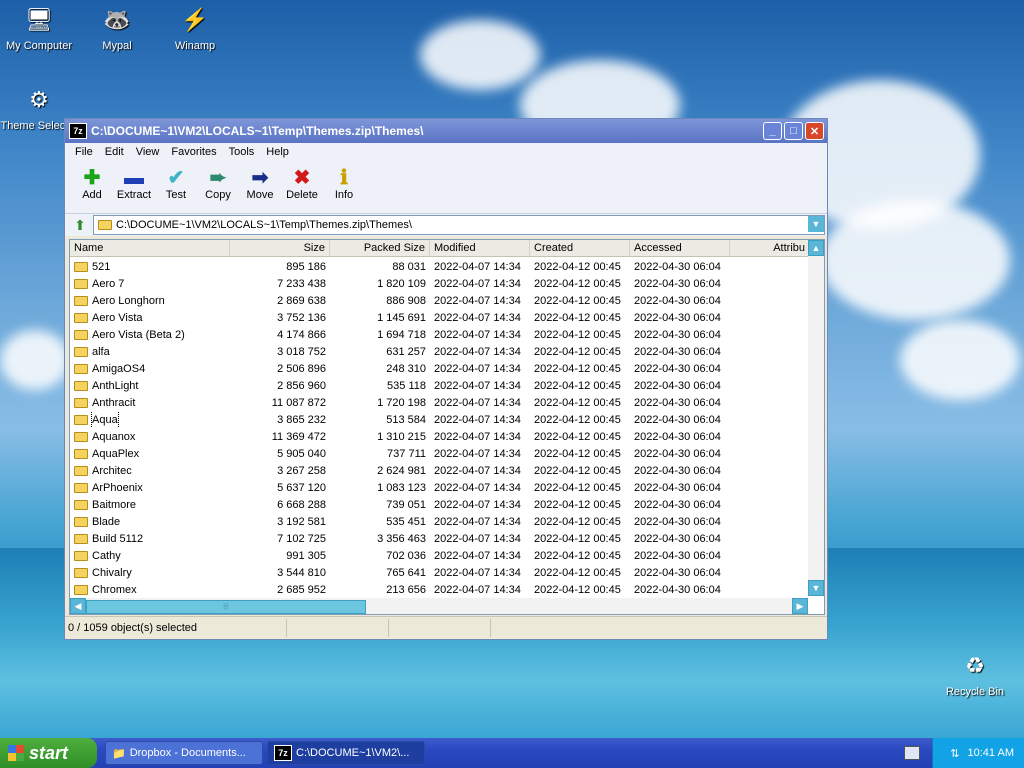  I want to click on file-name: ArPhoenix, so click(117, 487).